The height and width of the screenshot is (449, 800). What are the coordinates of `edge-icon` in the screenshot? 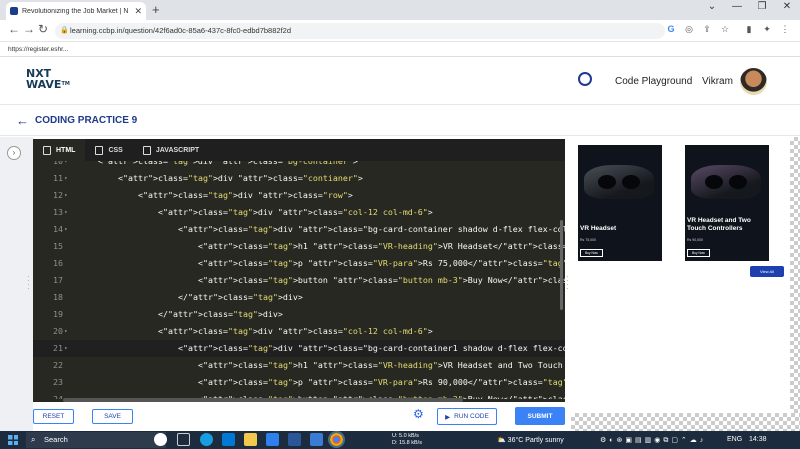 It's located at (206, 439).